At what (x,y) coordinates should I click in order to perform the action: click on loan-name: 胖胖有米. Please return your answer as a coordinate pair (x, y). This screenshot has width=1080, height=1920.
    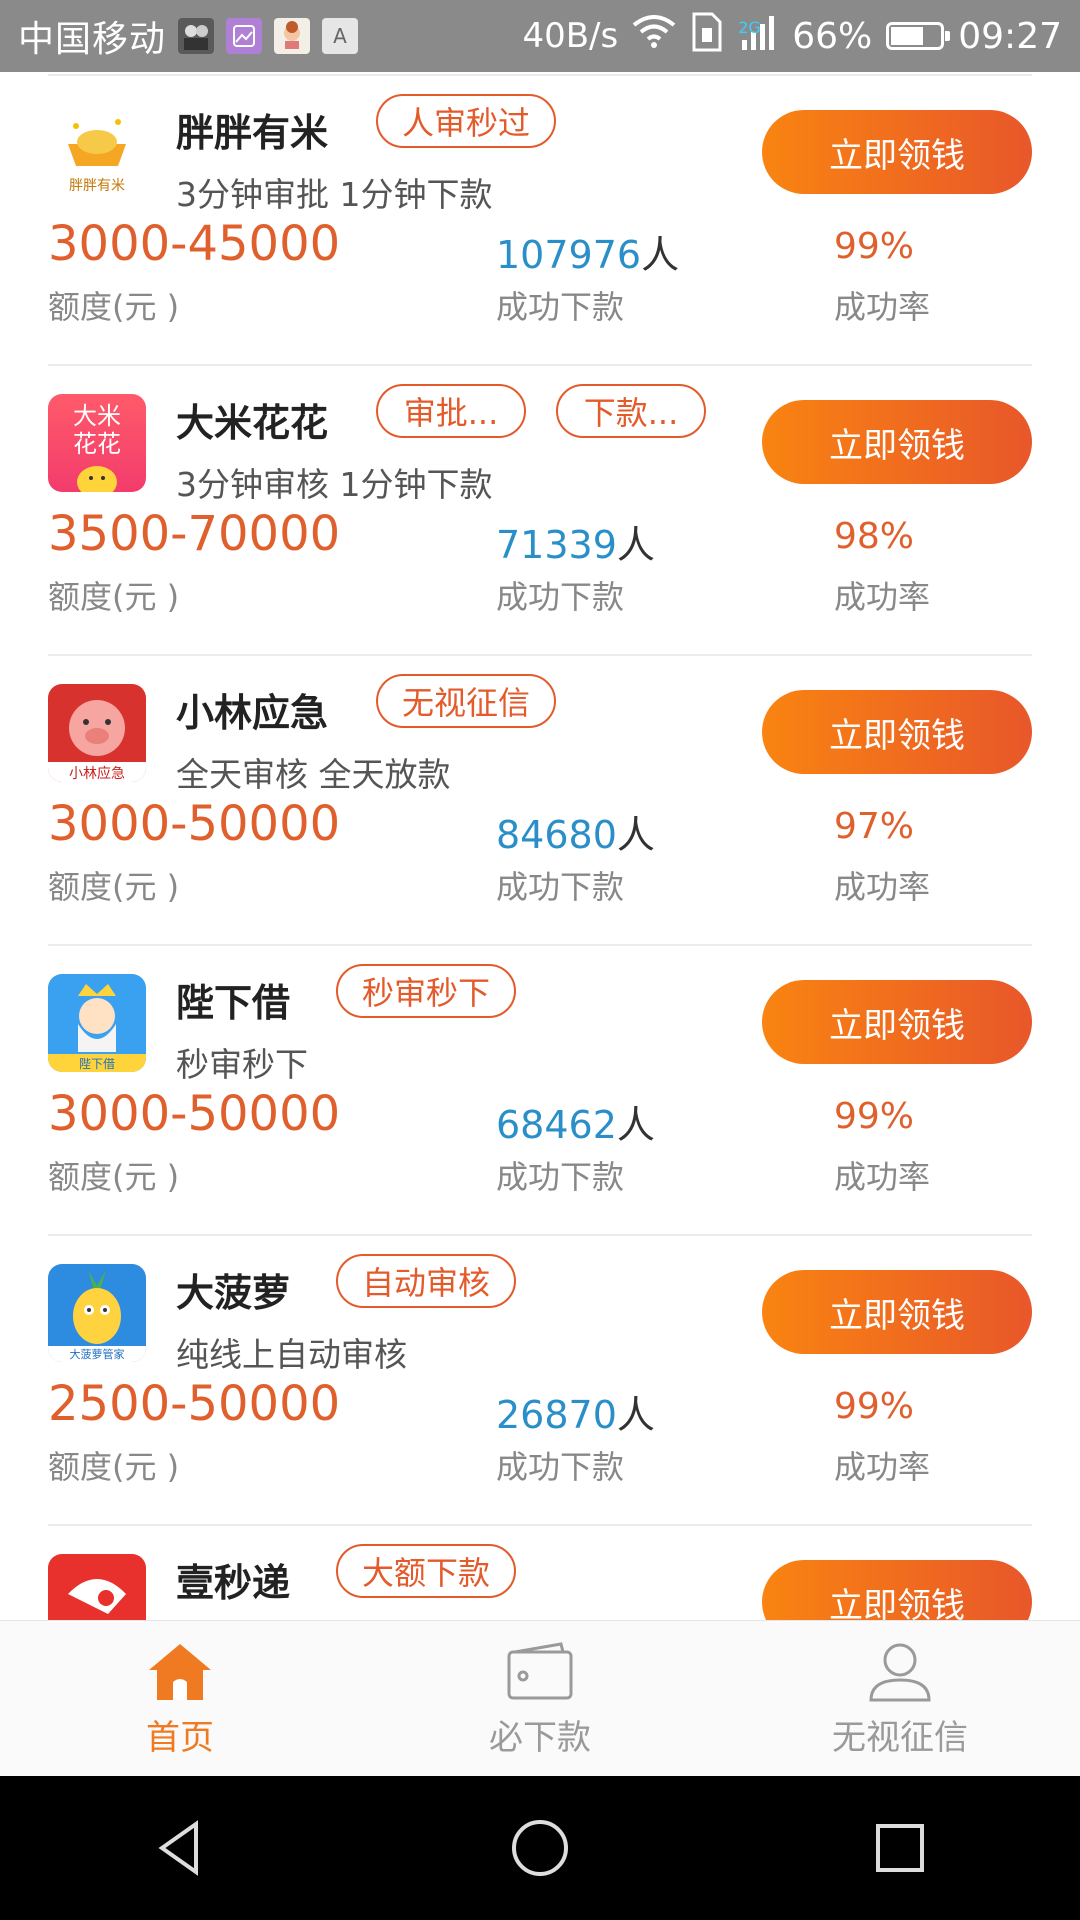
    Looking at the image, I should click on (252, 133).